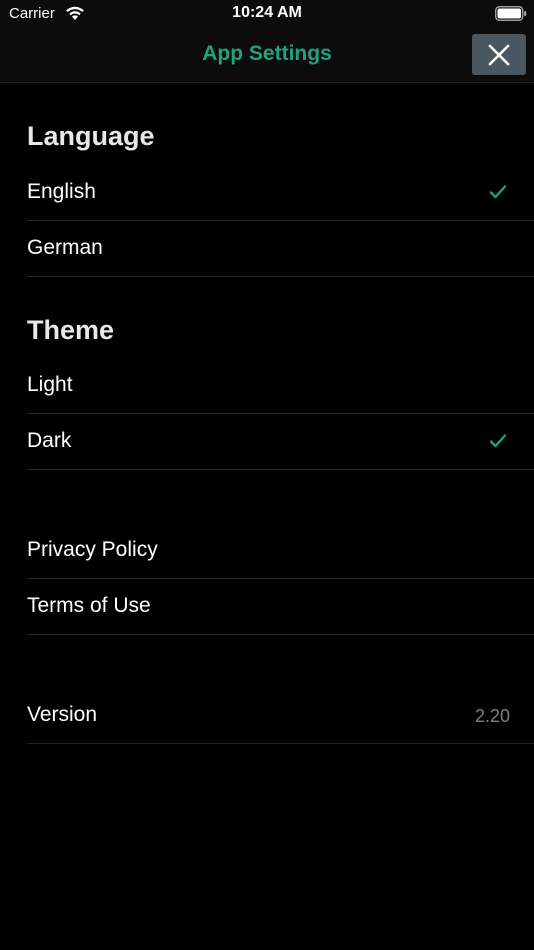  What do you see at coordinates (280, 606) in the screenshot?
I see `terms-of-use-row: Terms of Use` at bounding box center [280, 606].